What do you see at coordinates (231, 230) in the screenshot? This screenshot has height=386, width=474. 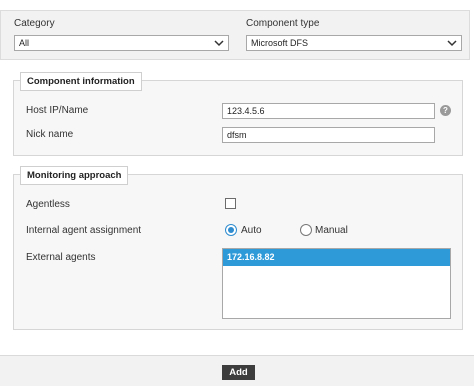 I see `radio-auto-button` at bounding box center [231, 230].